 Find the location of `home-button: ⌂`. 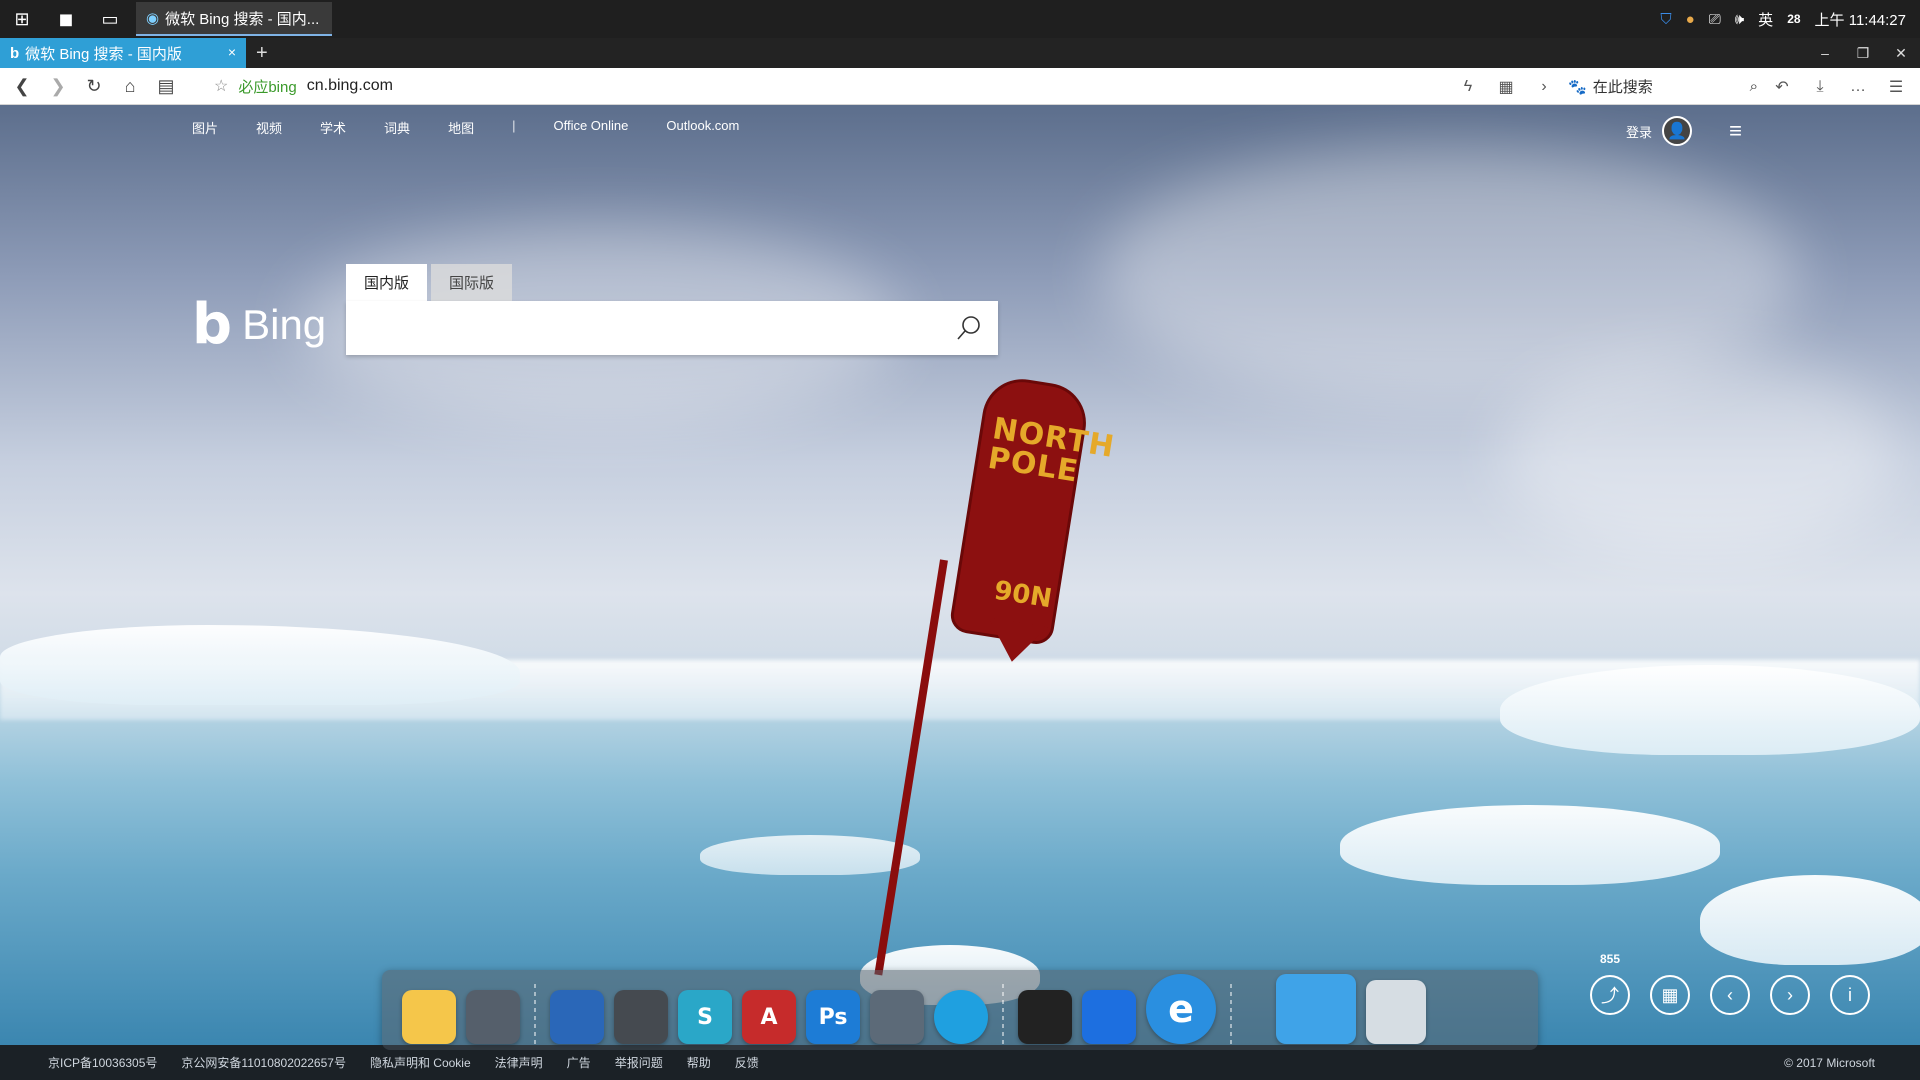

home-button: ⌂ is located at coordinates (130, 86).